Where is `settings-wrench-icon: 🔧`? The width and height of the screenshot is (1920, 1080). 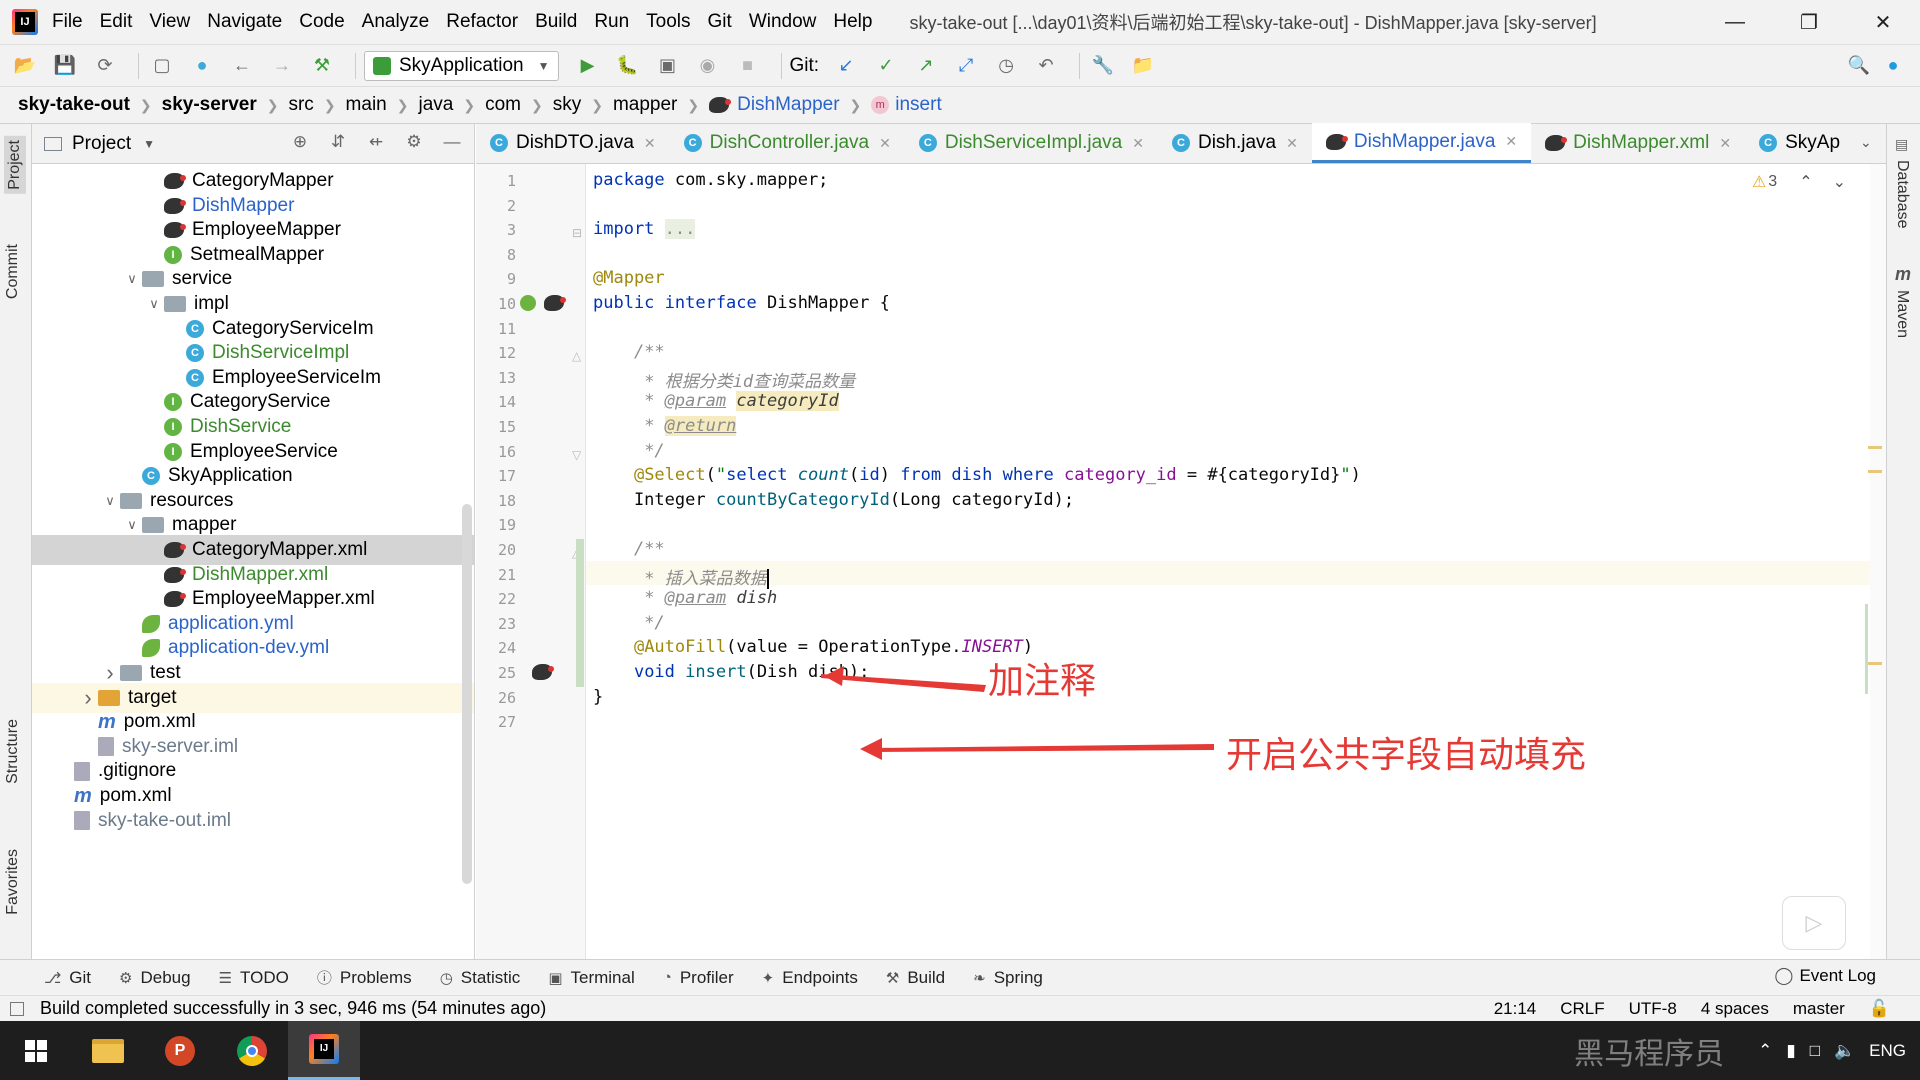
settings-wrench-icon: 🔧 is located at coordinates (1103, 66).